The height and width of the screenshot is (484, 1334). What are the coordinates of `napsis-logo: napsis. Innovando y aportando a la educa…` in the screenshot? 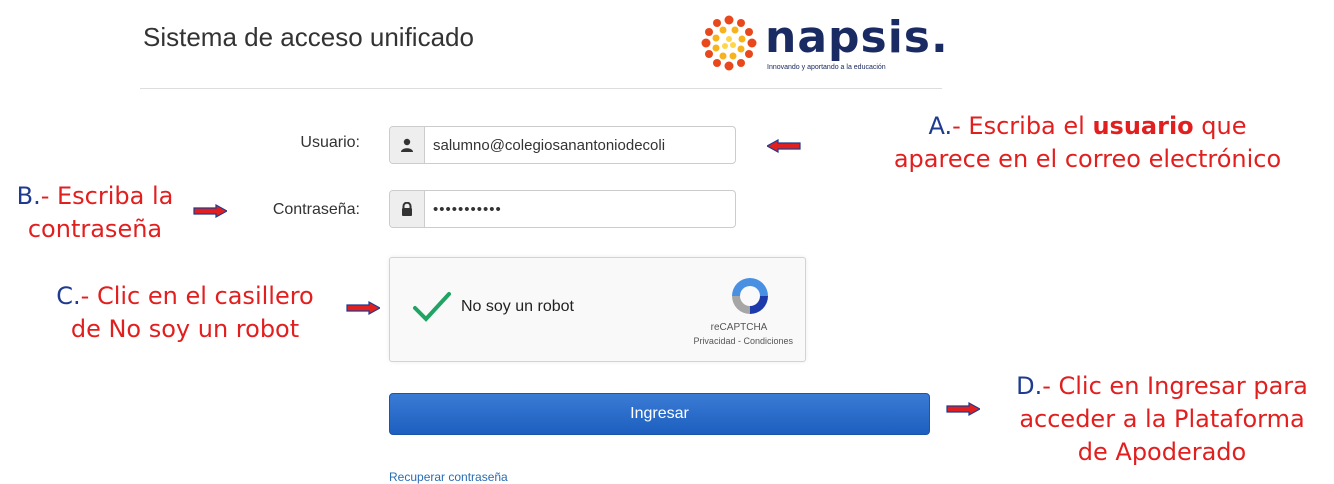 It's located at (823, 47).